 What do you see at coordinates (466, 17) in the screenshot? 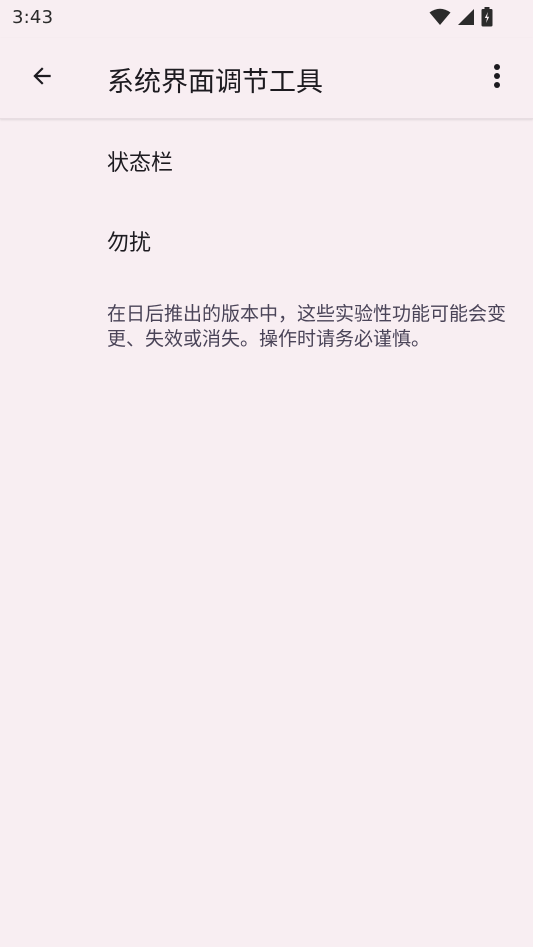
I see `signal-icon` at bounding box center [466, 17].